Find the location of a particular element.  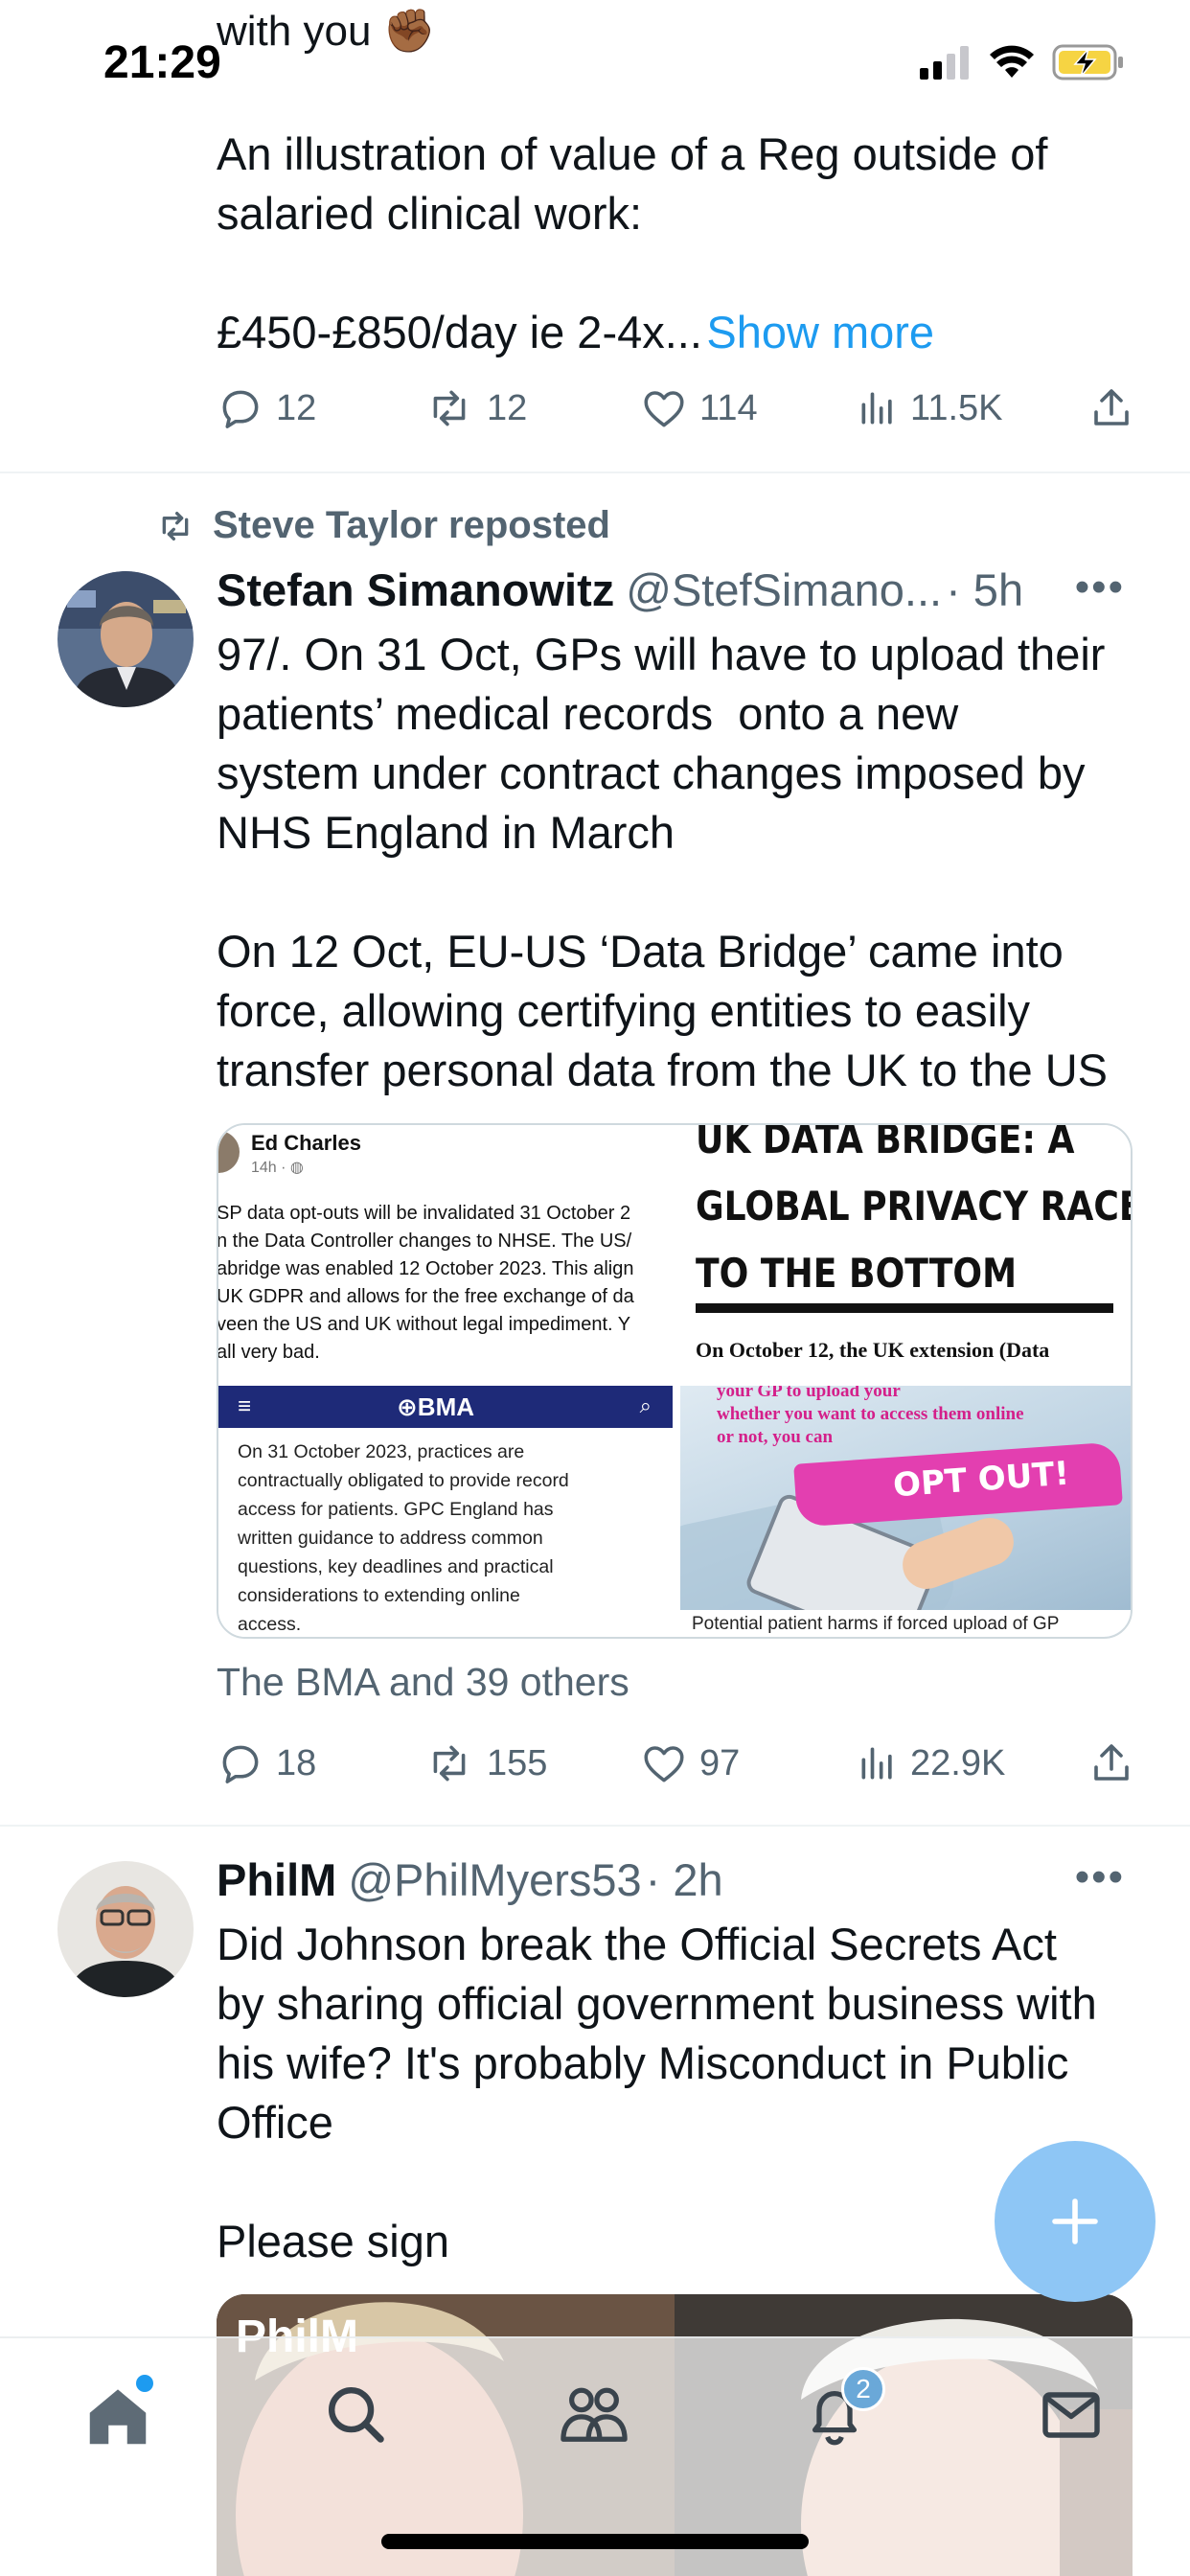

search-icon: ⌕ is located at coordinates (646, 1405).